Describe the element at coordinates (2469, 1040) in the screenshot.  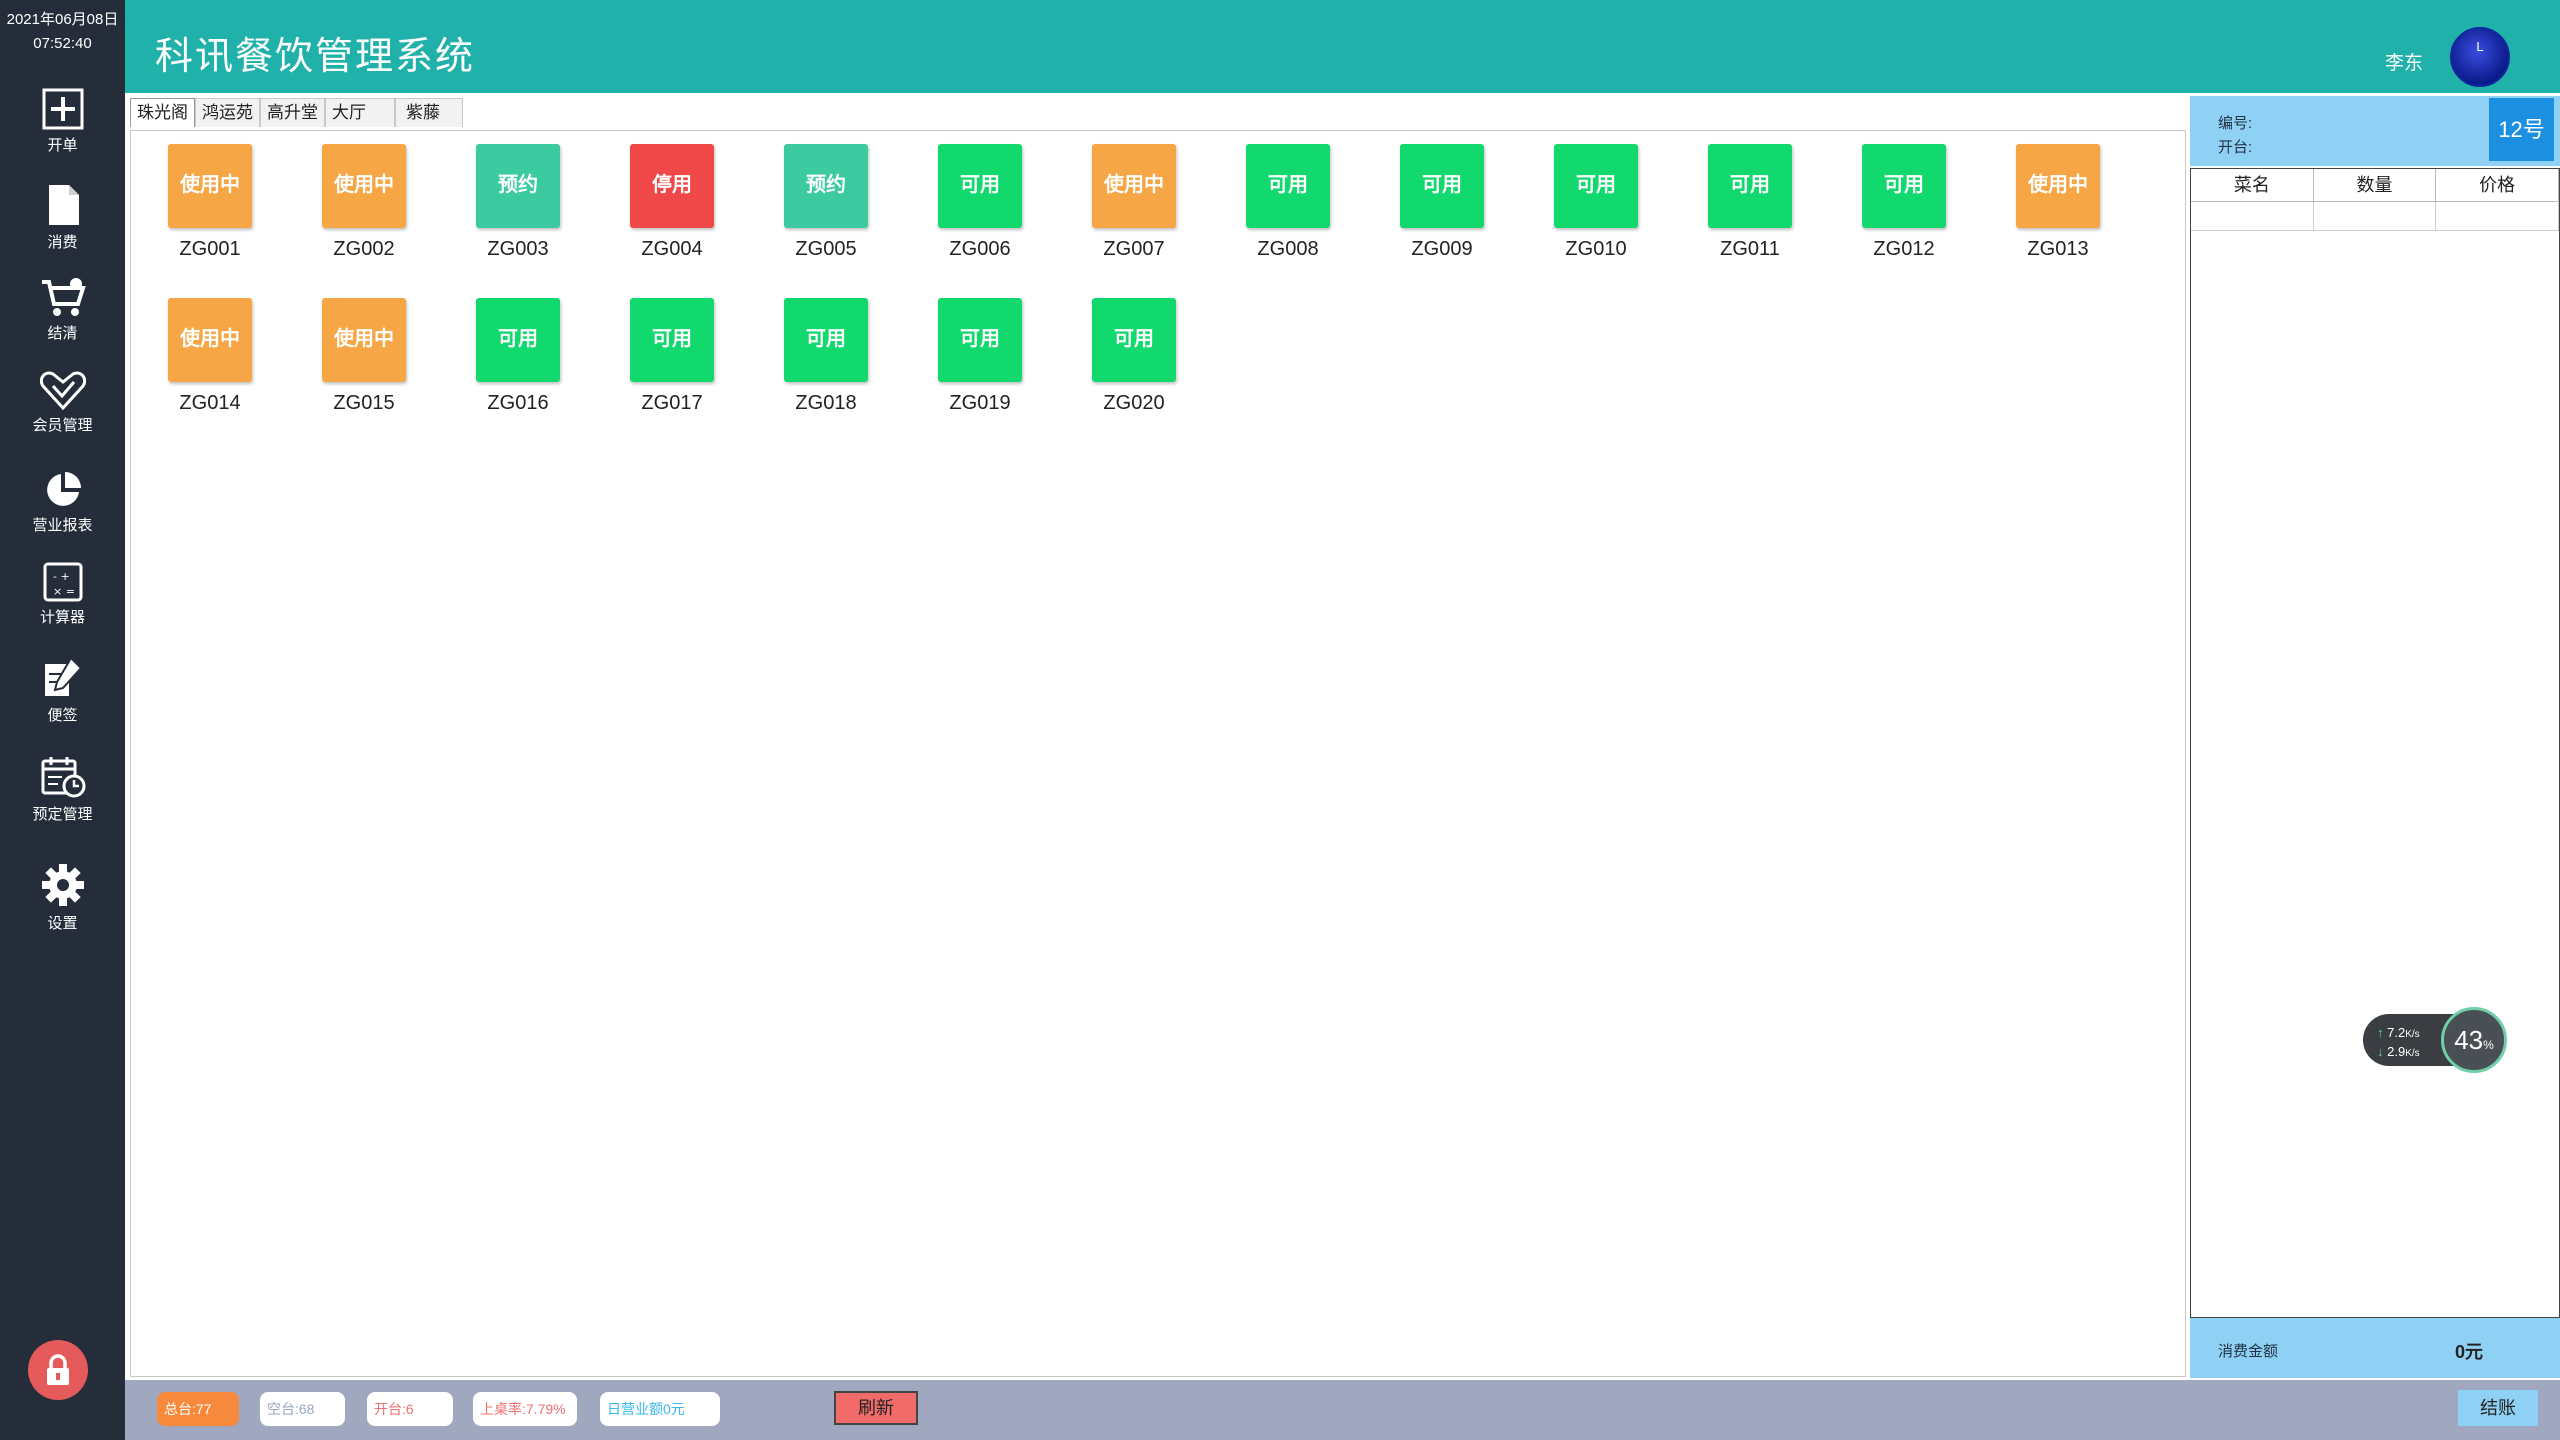
I see `cpu-percent: 43` at that location.